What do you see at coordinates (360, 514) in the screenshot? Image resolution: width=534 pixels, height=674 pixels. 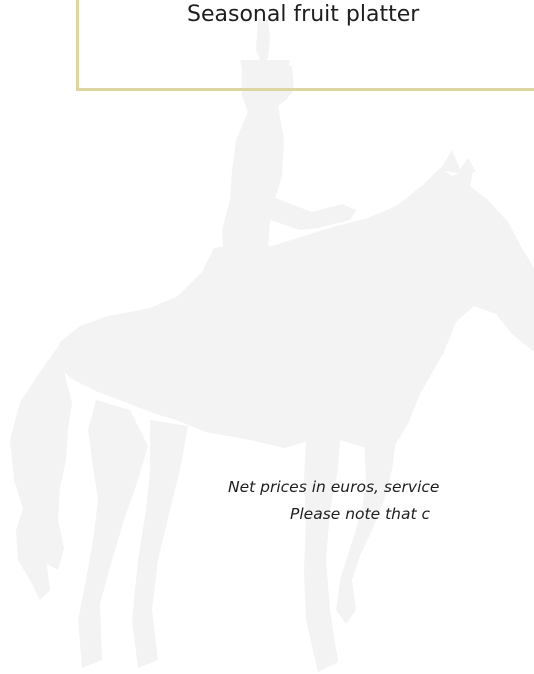 I see `price-note-line2: Please note that c` at bounding box center [360, 514].